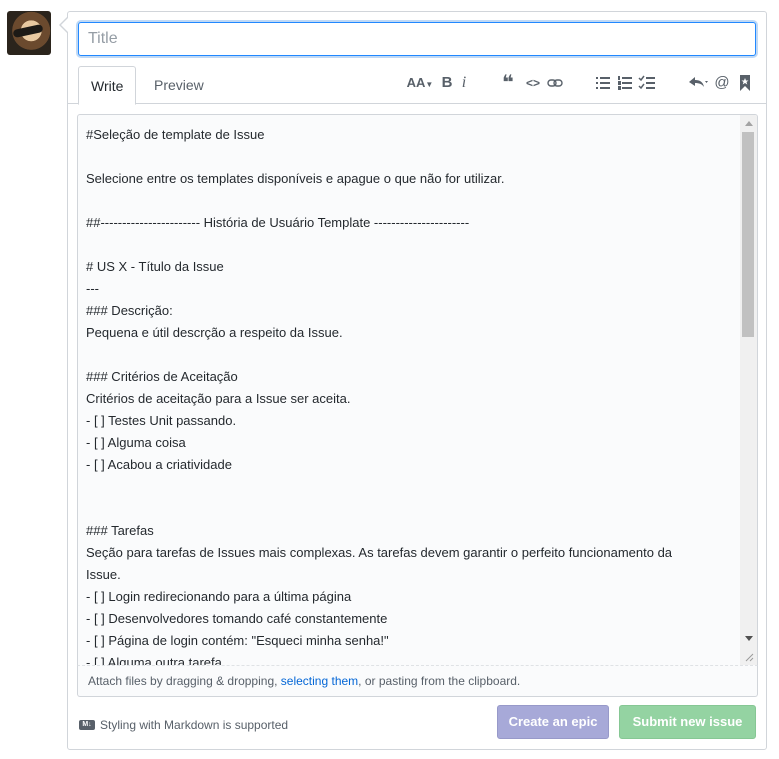  I want to click on resize-grip-icon, so click(749, 657).